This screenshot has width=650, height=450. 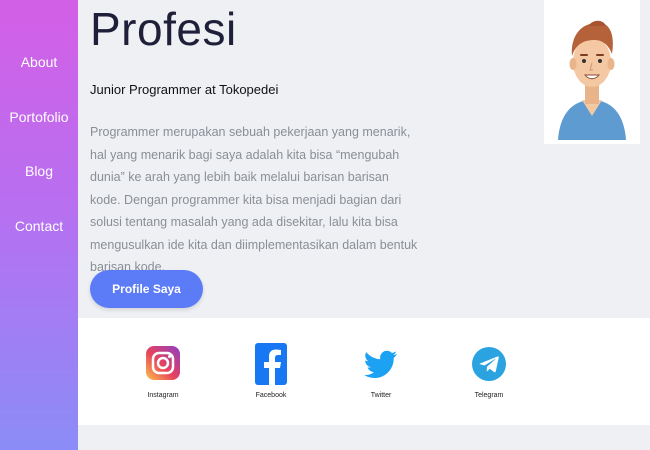 What do you see at coordinates (163, 29) in the screenshot?
I see `page-title: Profesi` at bounding box center [163, 29].